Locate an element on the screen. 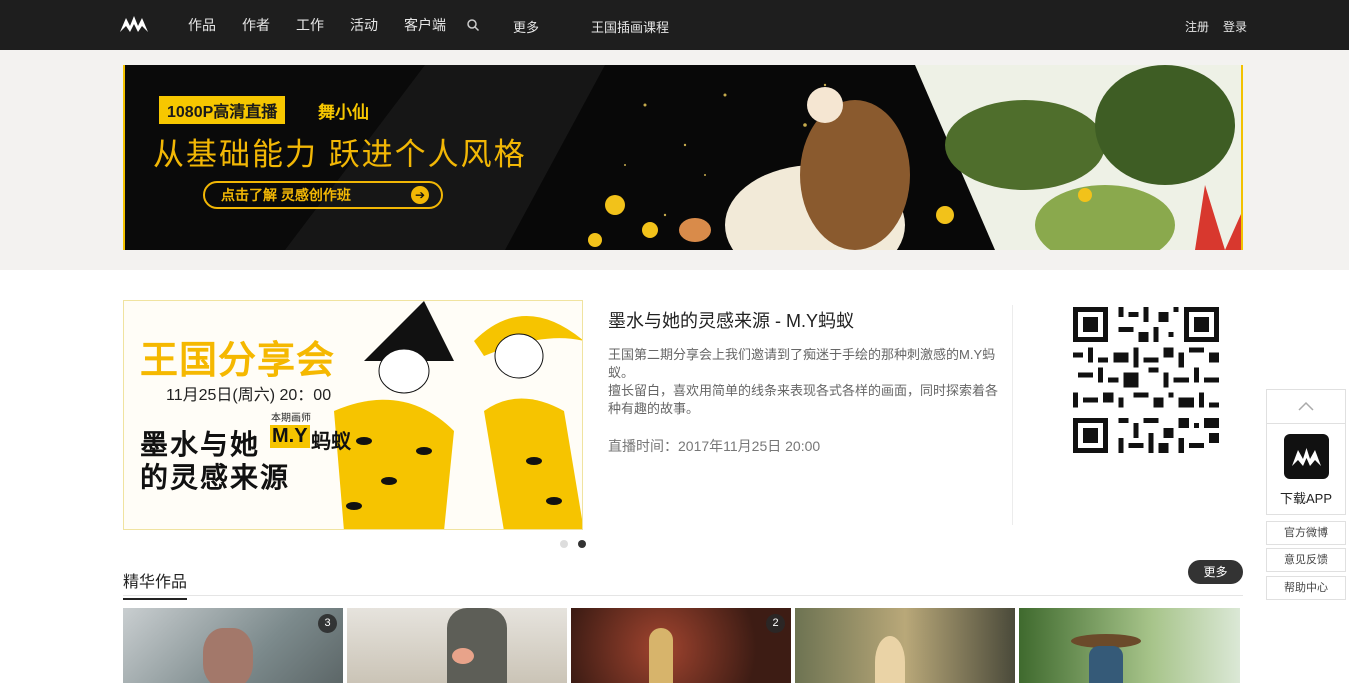 The width and height of the screenshot is (1349, 683). feature-description-2: 擅长留白，喜欢用简单的线条来表现各式各样的画面，同时探索着各种有趣的故事。 is located at coordinates (803, 399).